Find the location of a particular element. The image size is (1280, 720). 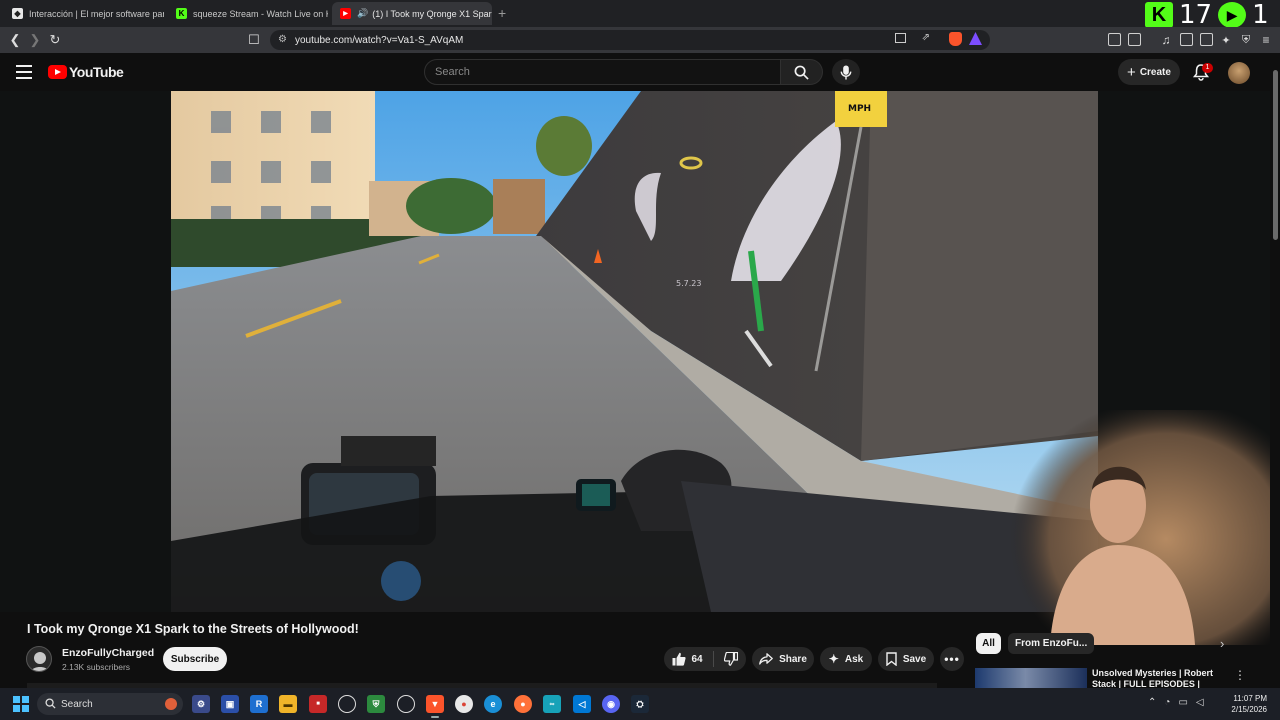

back-icon: ❮ is located at coordinates (15, 40).